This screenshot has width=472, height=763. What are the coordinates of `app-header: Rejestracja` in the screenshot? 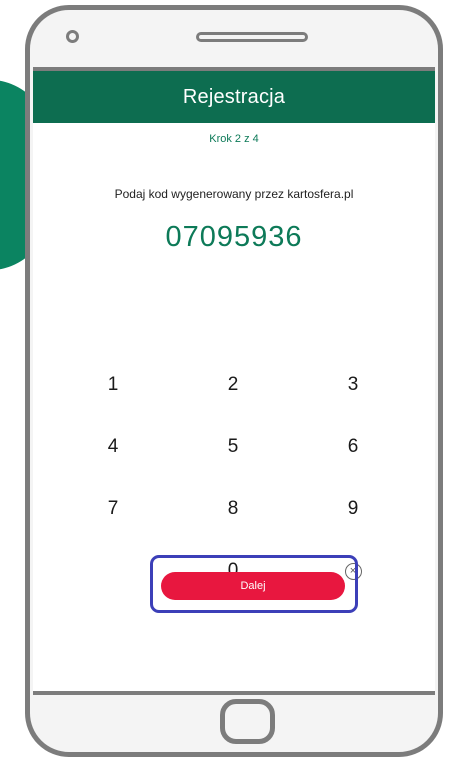 It's located at (234, 97).